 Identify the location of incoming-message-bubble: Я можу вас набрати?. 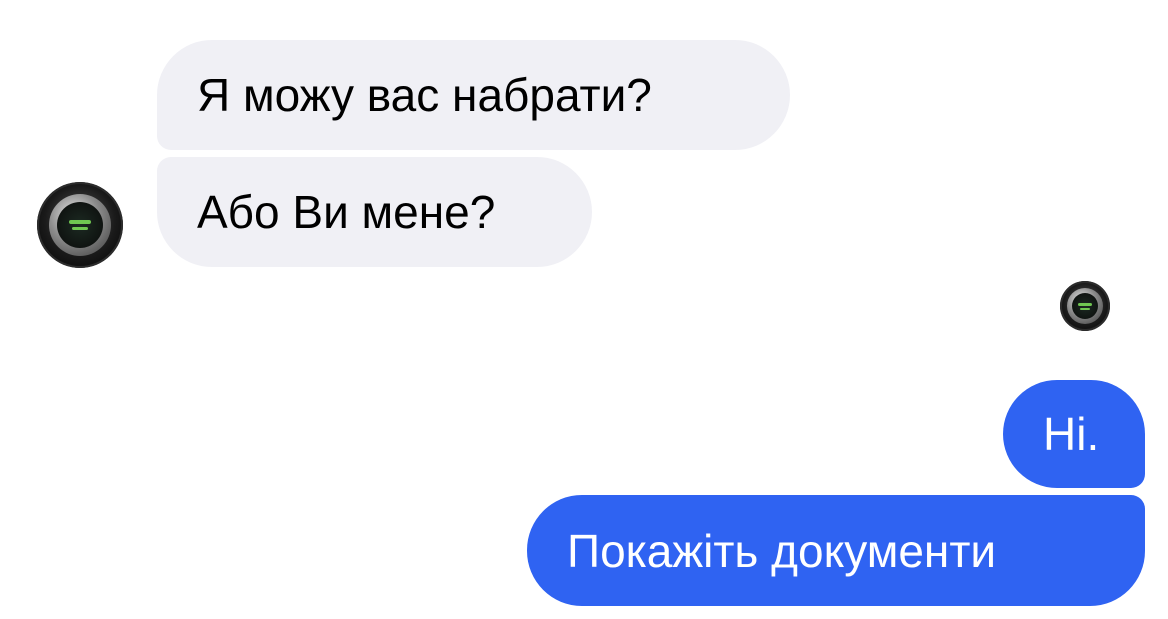
(473, 95).